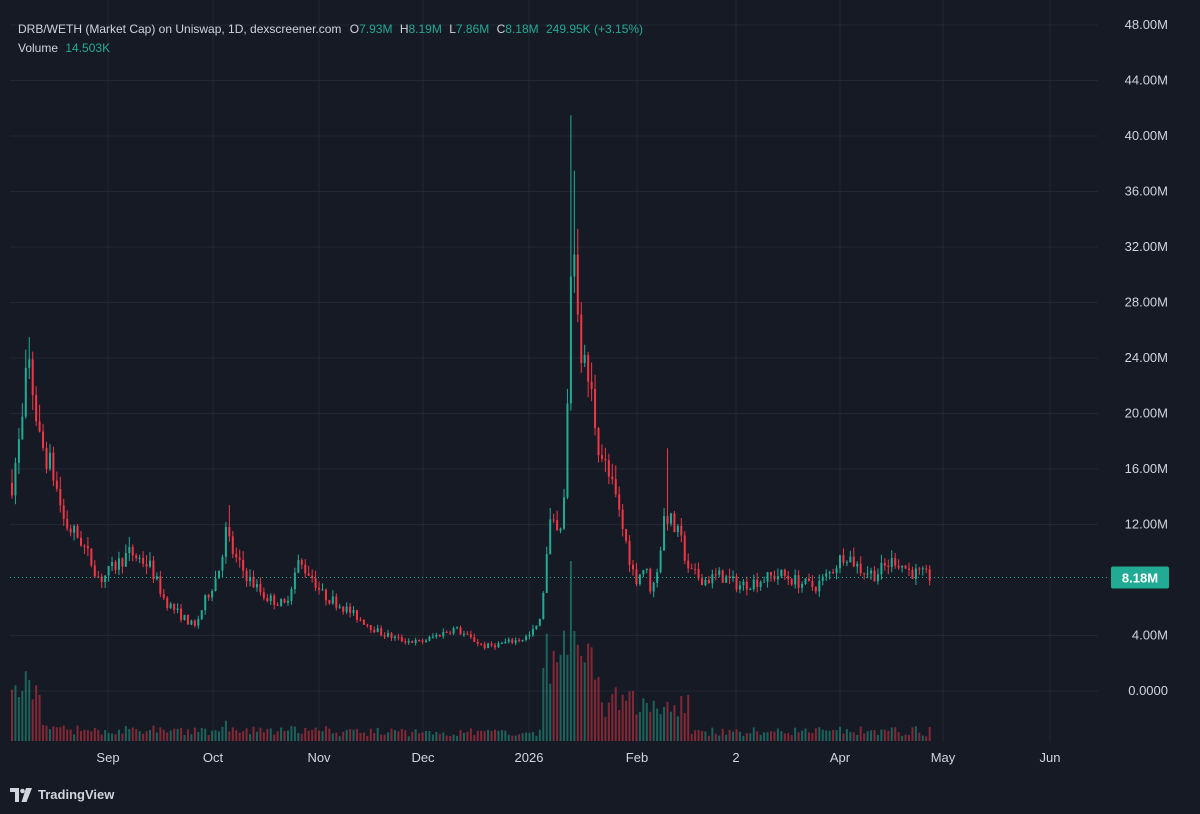 The width and height of the screenshot is (1200, 814). I want to click on time-axis: Sep Oct Nov Dec 2026 Feb 2 Apr May Jun, so click(578, 757).